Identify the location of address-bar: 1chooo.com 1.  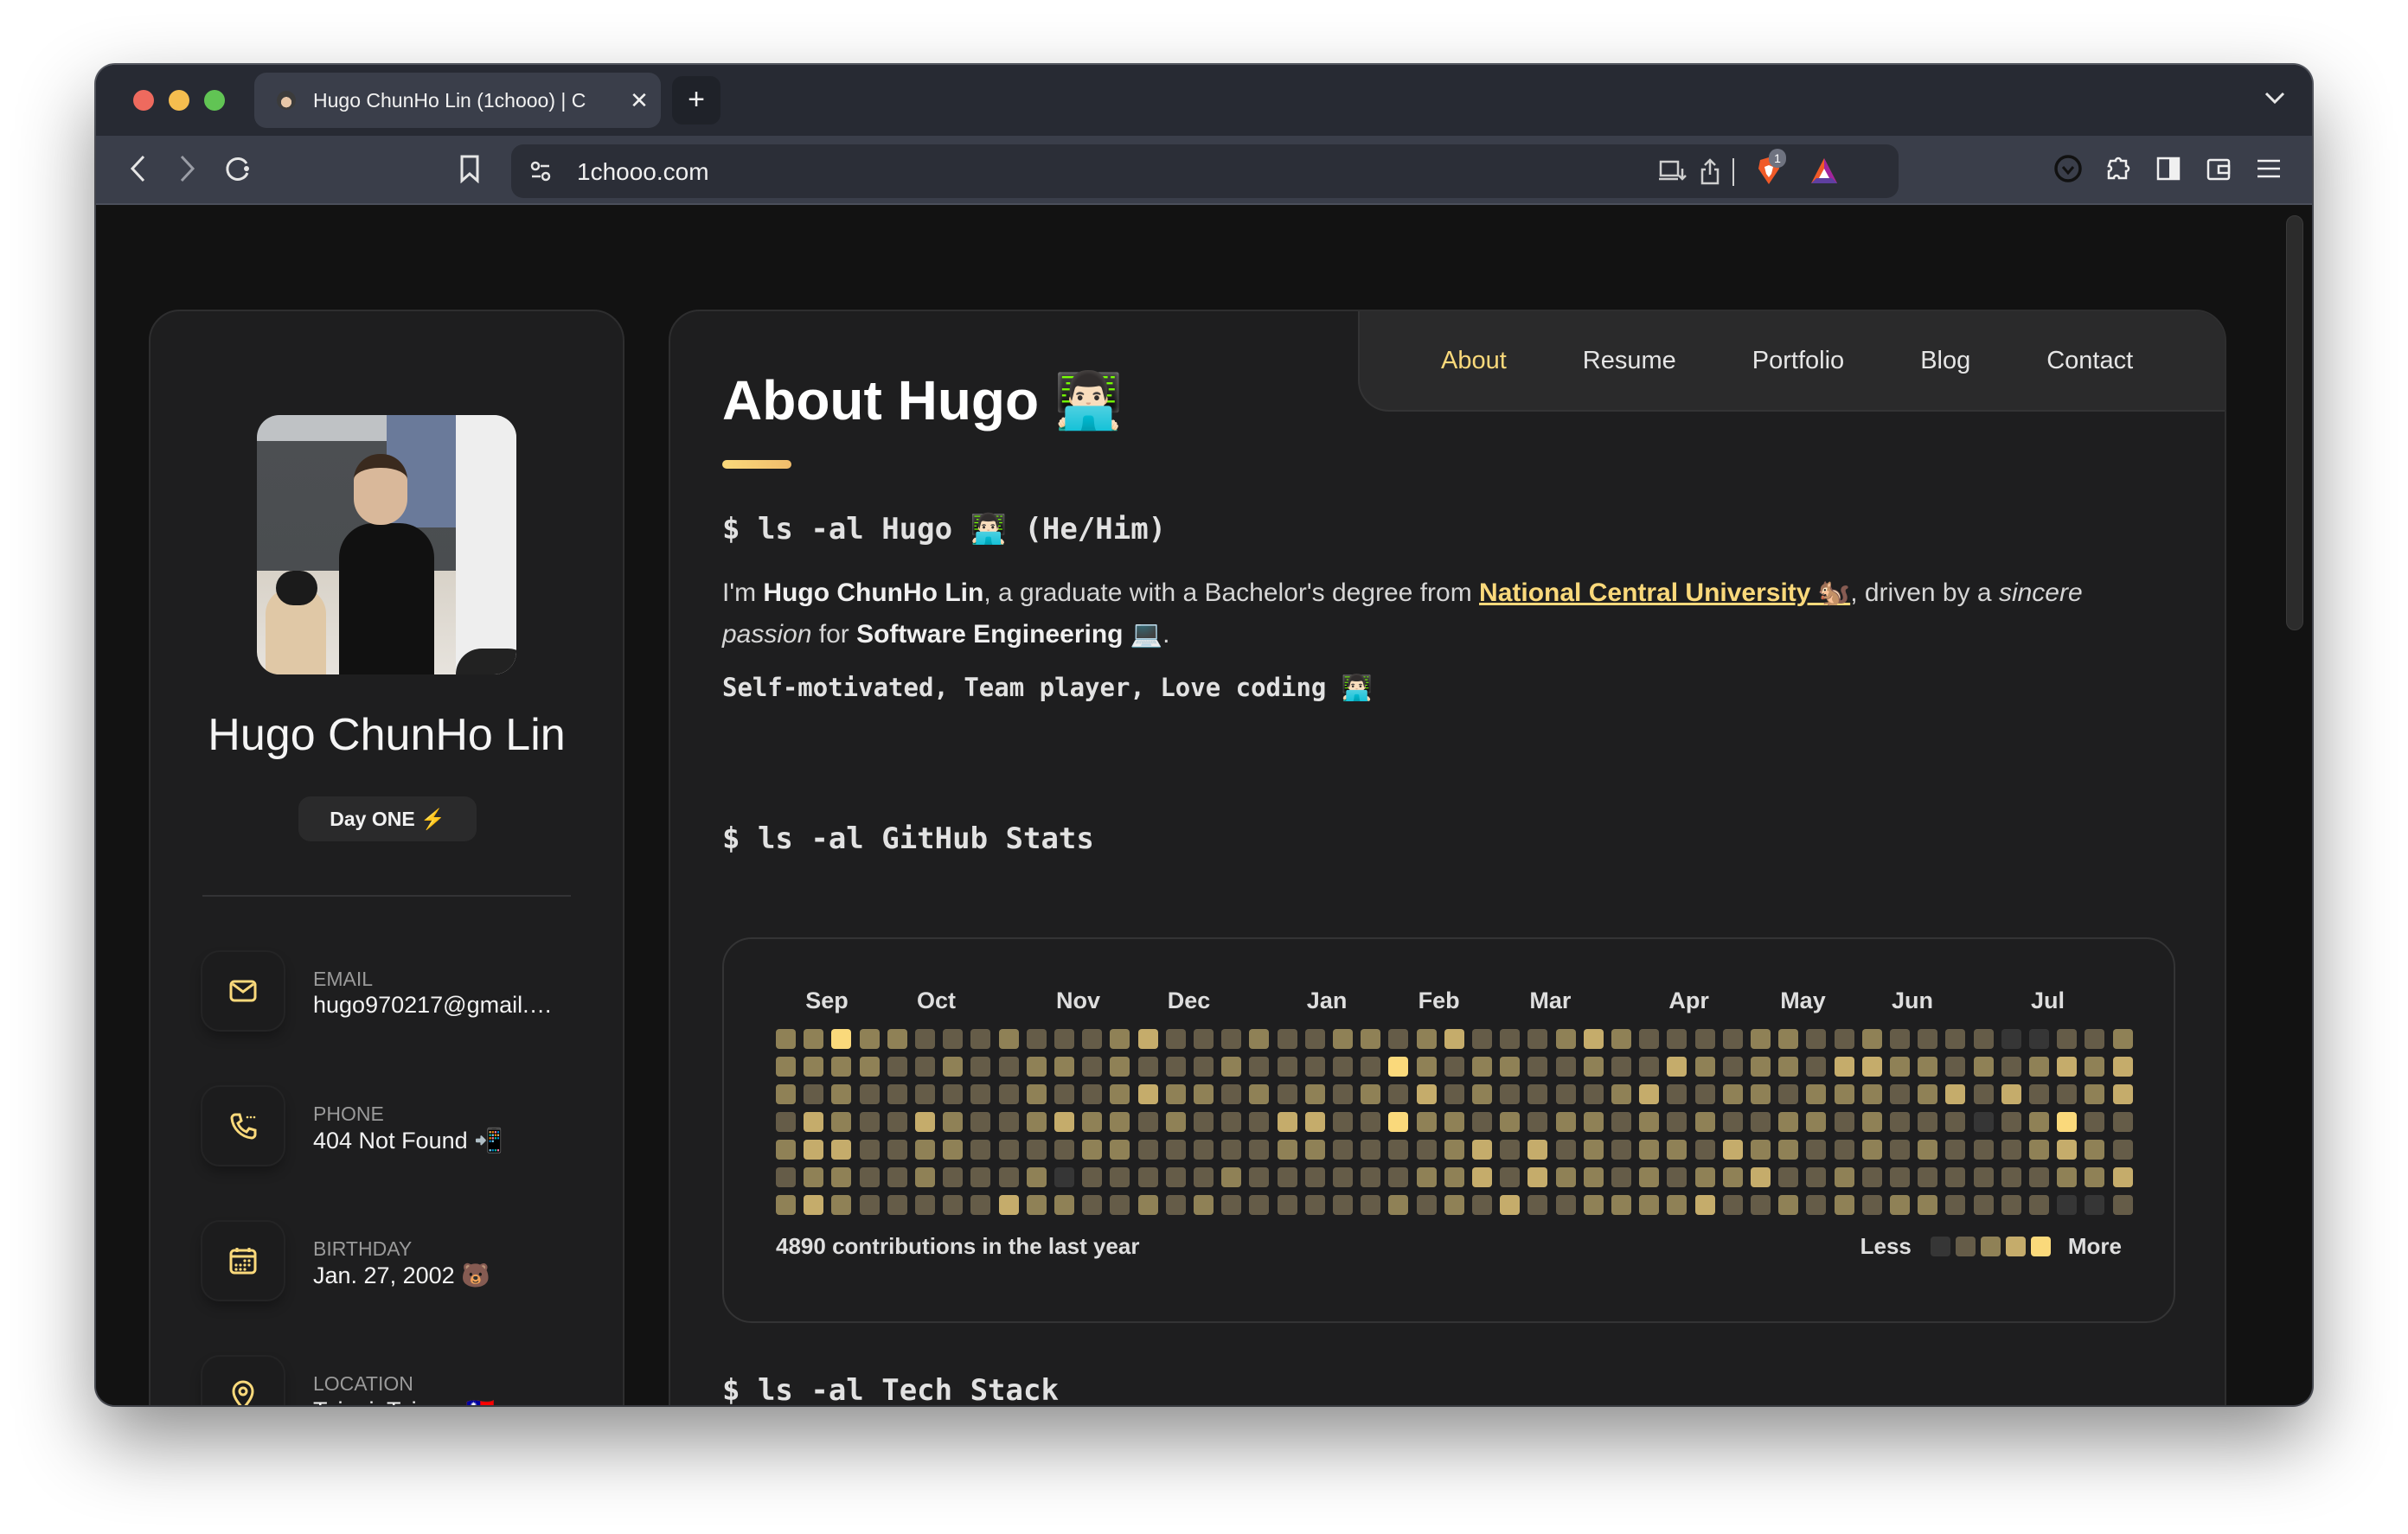
(1205, 171).